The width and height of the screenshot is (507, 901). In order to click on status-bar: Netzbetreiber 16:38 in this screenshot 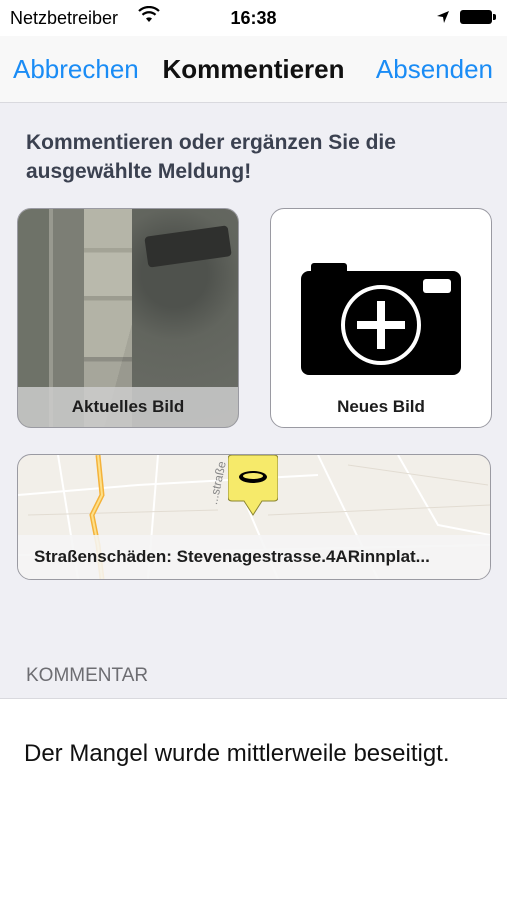, I will do `click(253, 18)`.